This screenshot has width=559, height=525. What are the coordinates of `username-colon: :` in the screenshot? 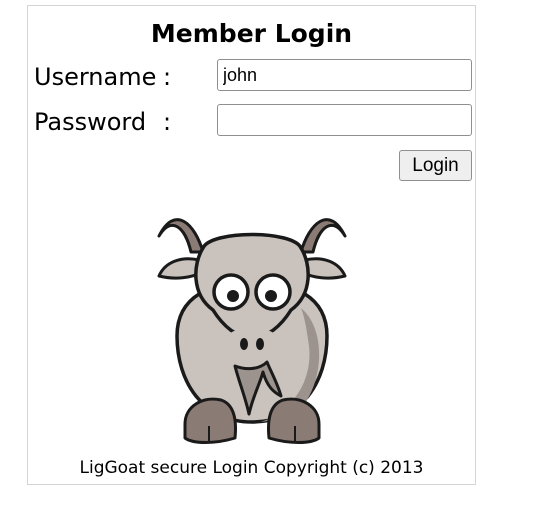 It's located at (167, 77).